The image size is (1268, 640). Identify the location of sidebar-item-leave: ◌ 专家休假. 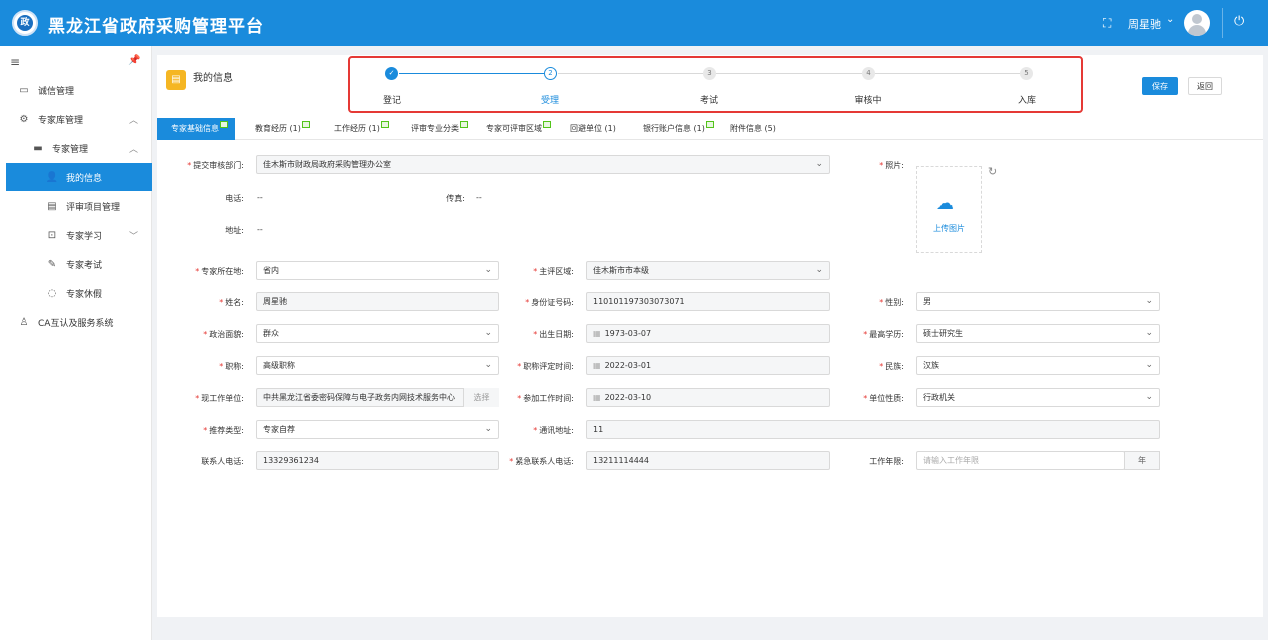
(76, 293).